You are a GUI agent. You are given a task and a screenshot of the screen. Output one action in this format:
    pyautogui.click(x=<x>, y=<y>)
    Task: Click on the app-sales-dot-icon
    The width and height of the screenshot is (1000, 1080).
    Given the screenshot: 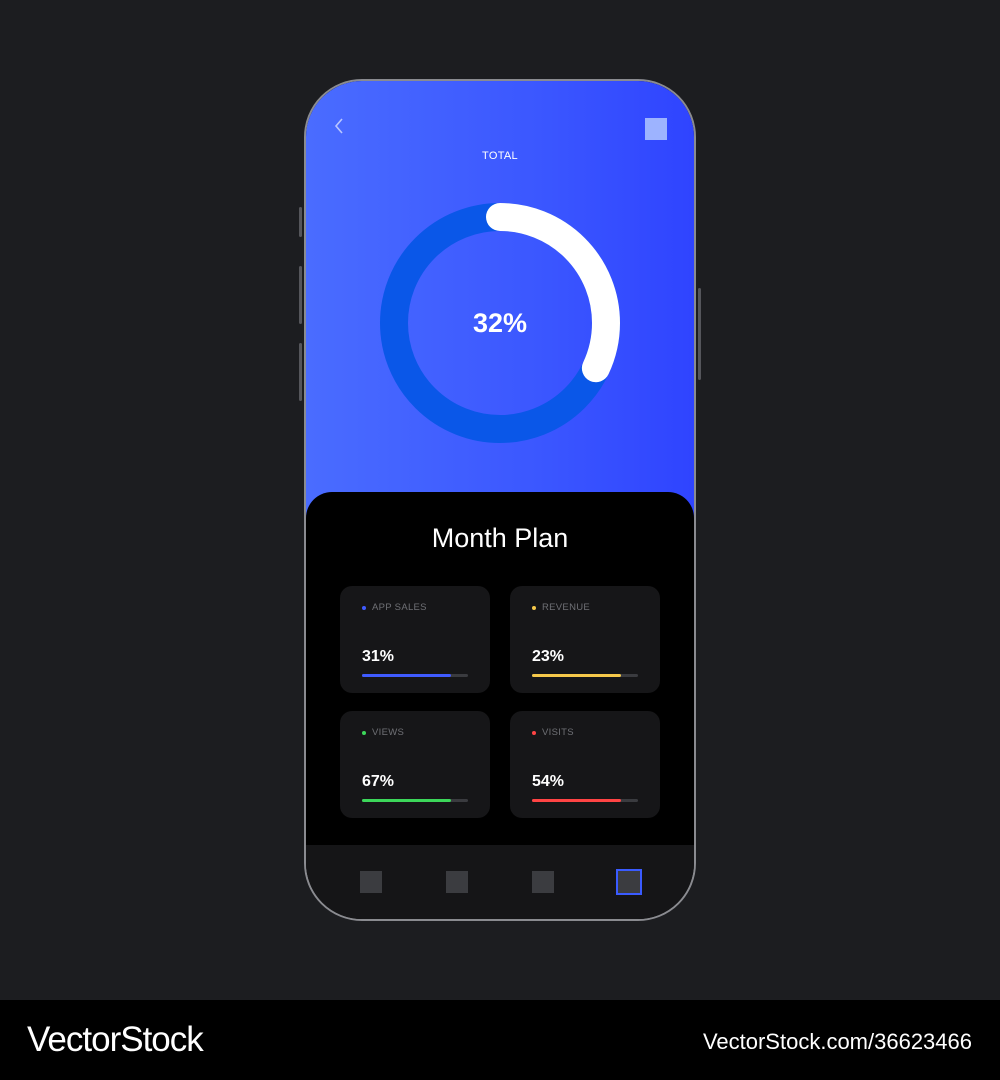 What is the action you would take?
    pyautogui.click(x=364, y=607)
    